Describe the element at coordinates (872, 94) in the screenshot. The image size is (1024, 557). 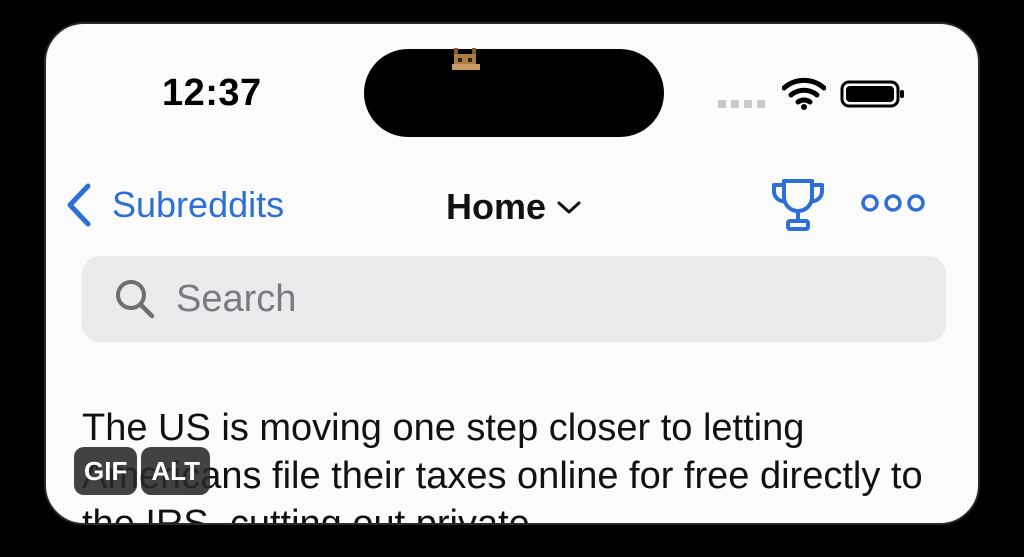
I see `battery-icon` at that location.